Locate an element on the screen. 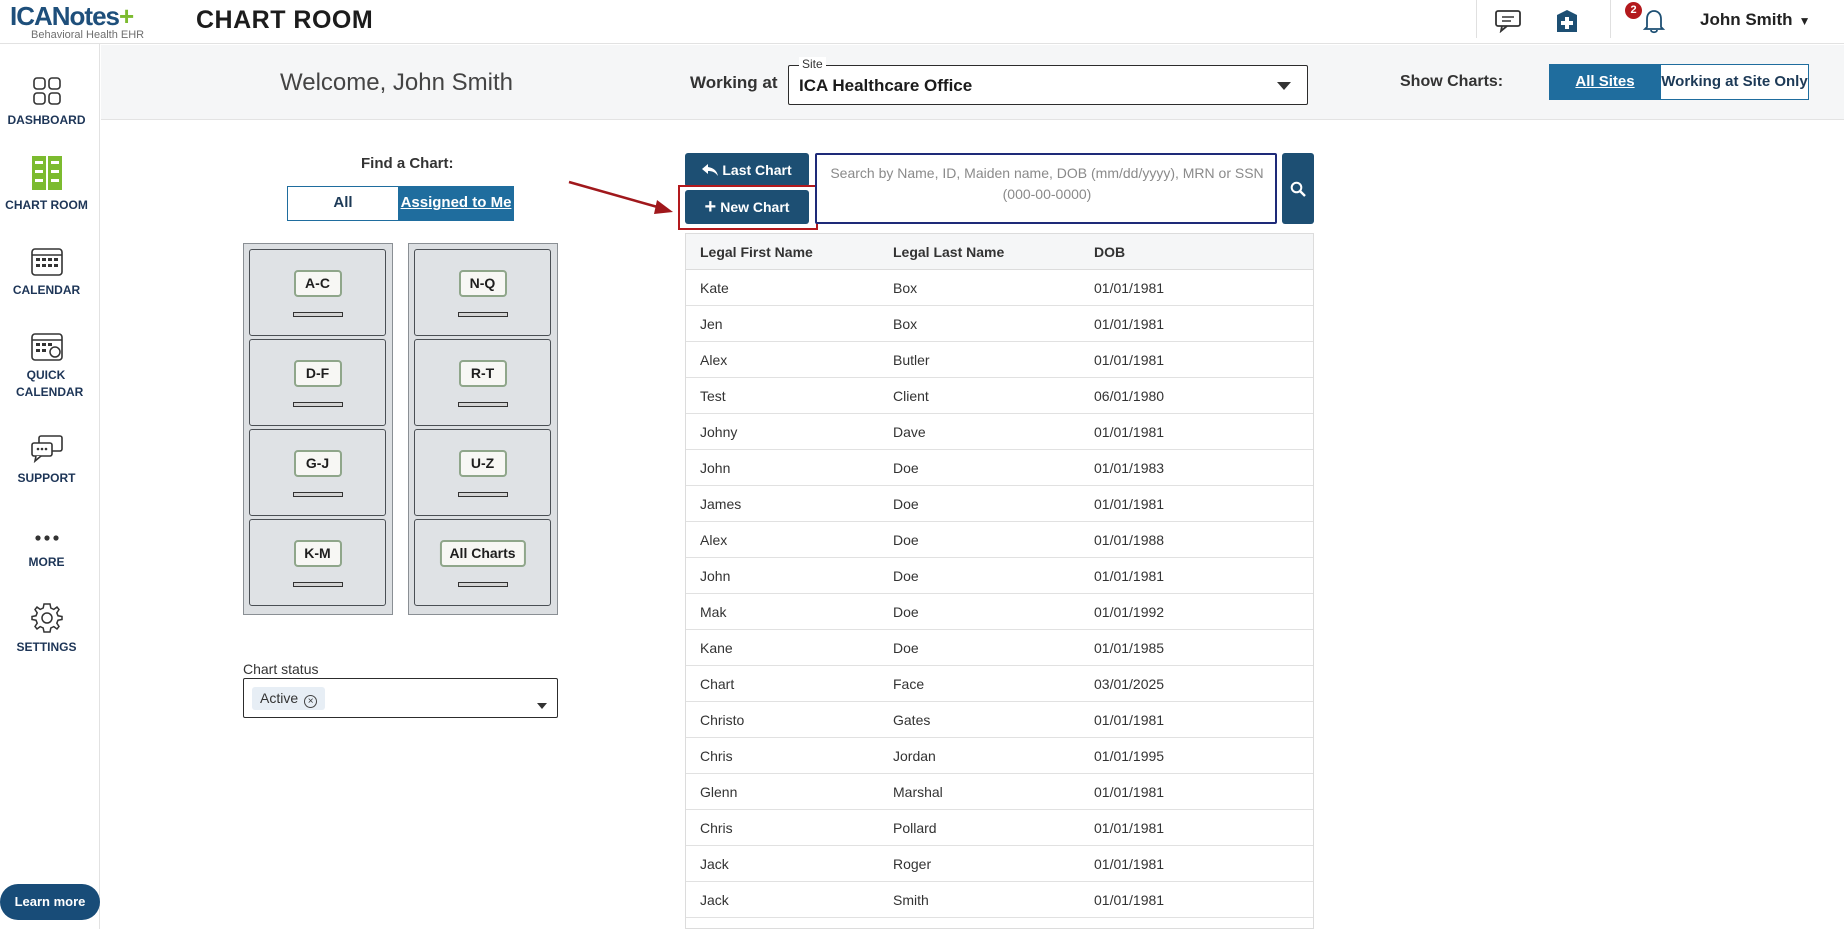 This screenshot has height=929, width=1844. sidebar-item-calendar: CALENDAR is located at coordinates (46, 270).